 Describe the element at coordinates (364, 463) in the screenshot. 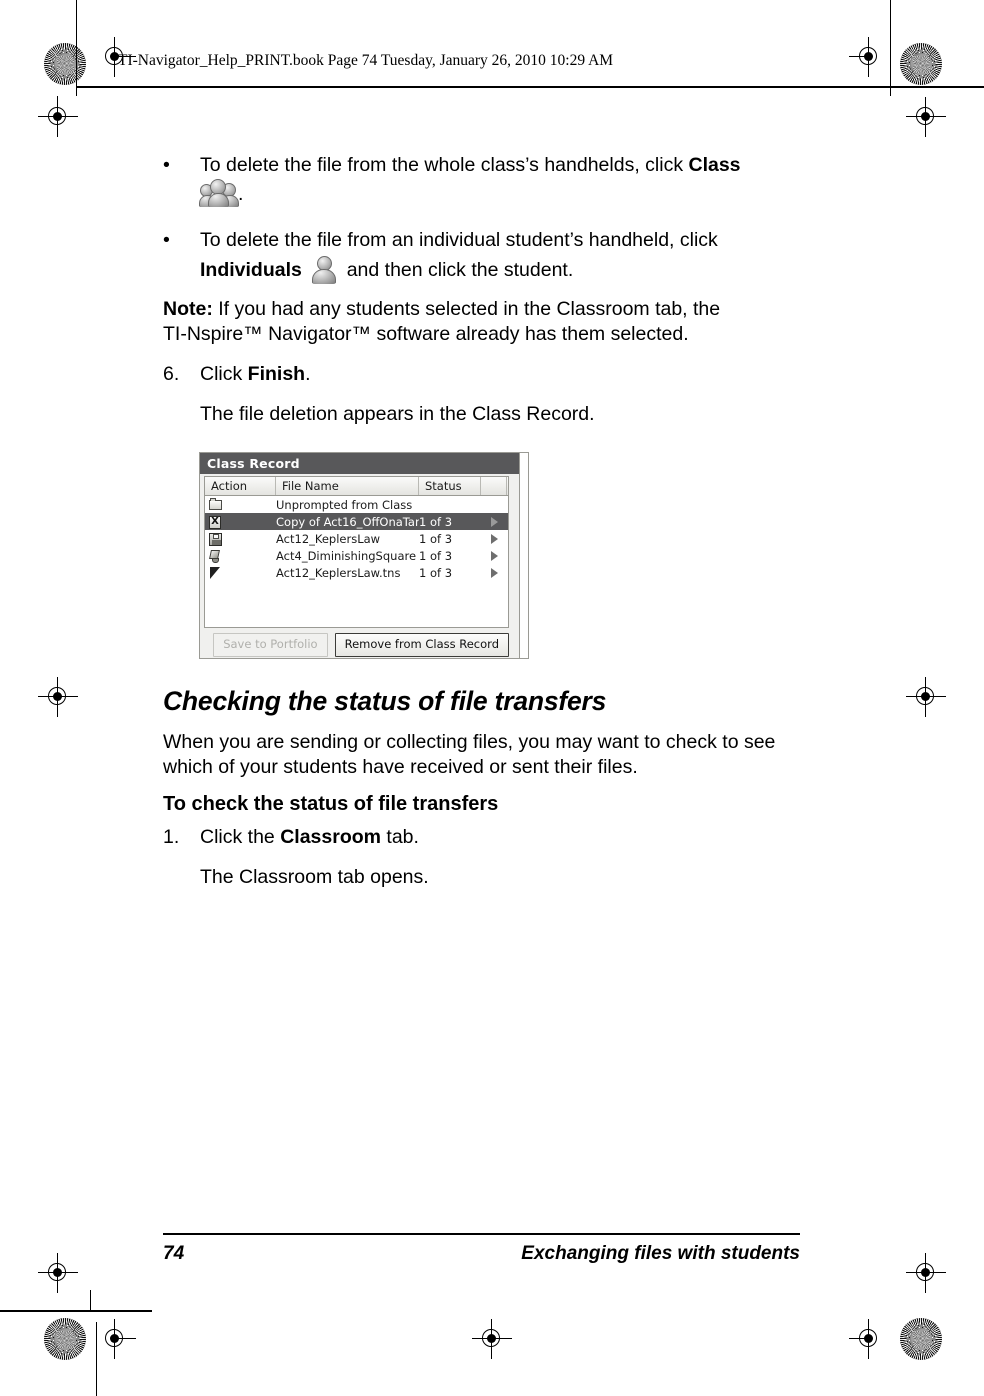

I see `class-record-titlebar: Class Record` at that location.